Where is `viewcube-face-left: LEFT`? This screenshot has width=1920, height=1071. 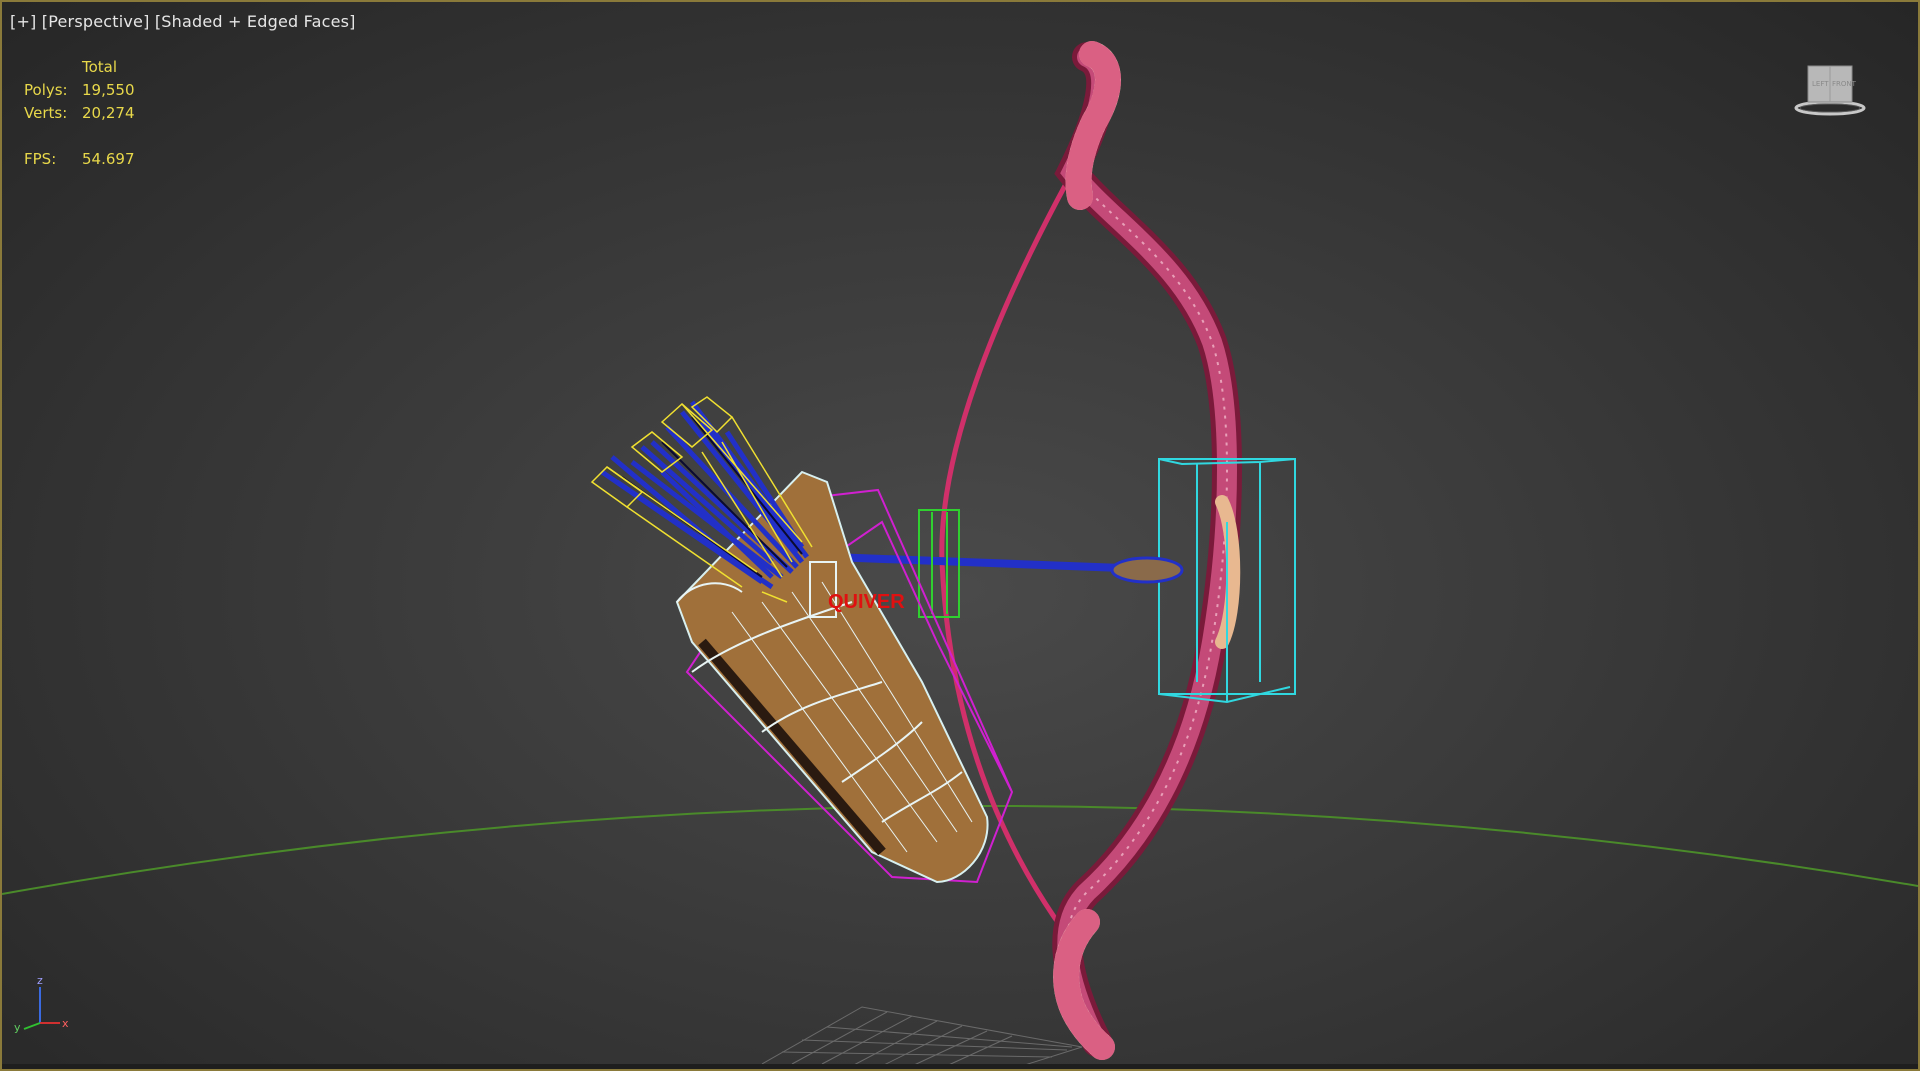
viewcube-face-left: LEFT is located at coordinates (1820, 84).